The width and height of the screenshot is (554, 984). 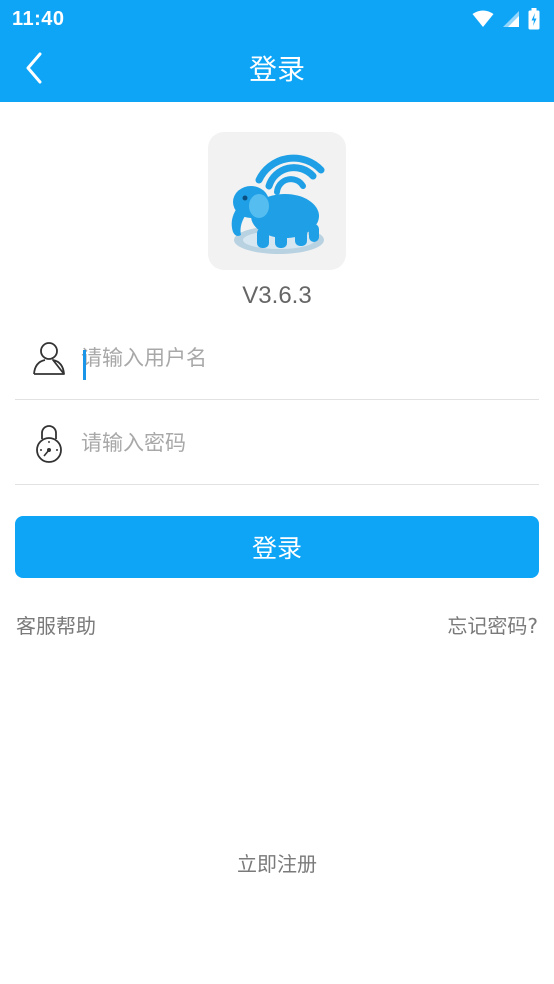 I want to click on wifi-icon, so click(x=483, y=19).